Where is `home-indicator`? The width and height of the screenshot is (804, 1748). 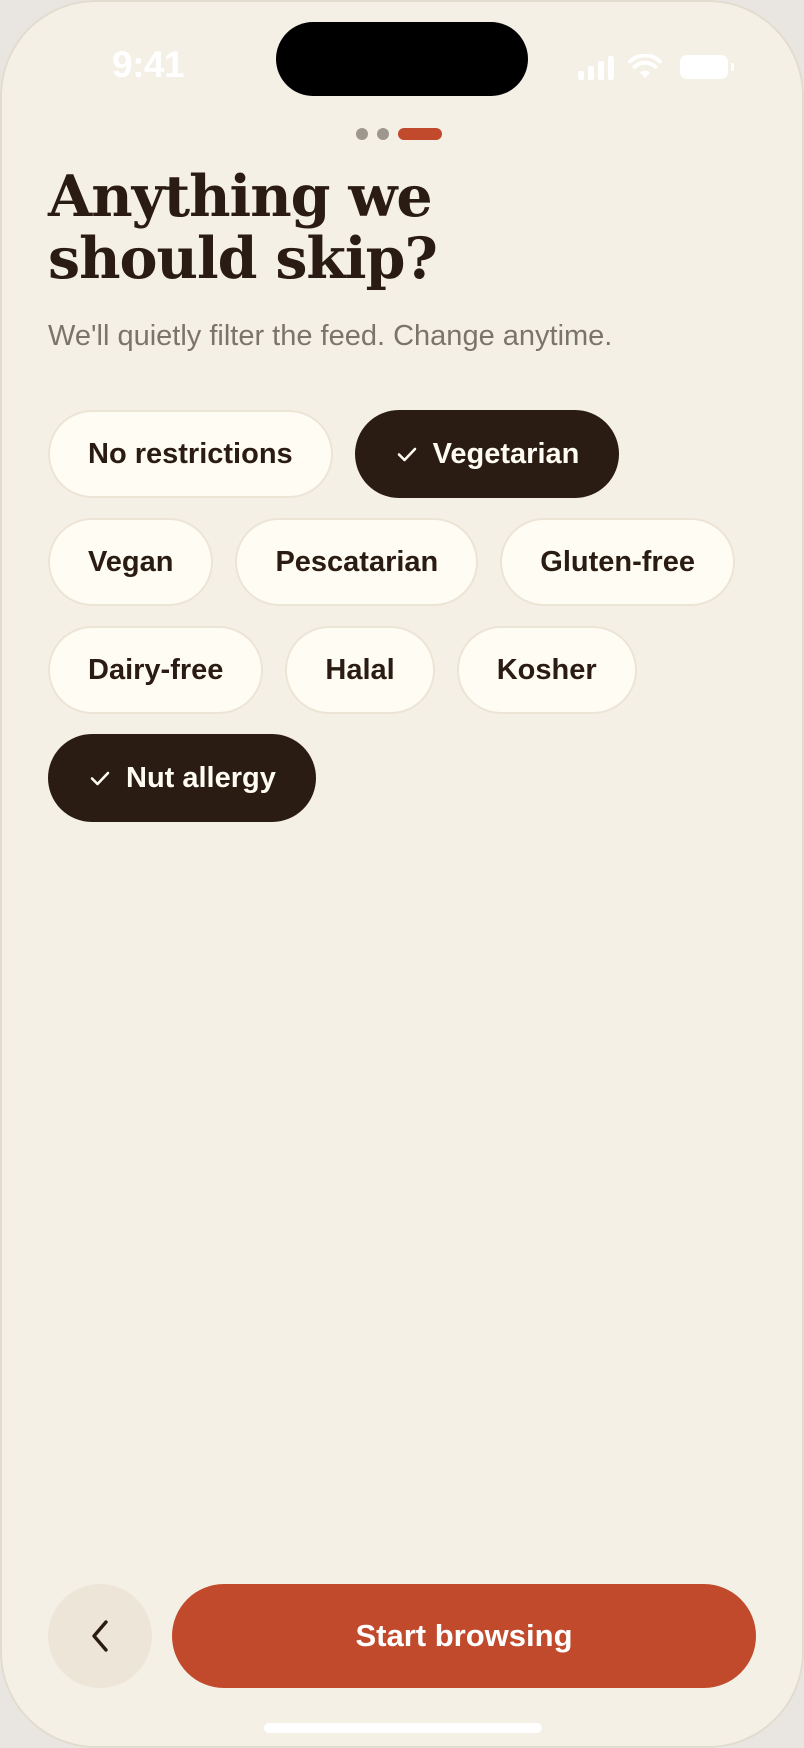 home-indicator is located at coordinates (403, 1728).